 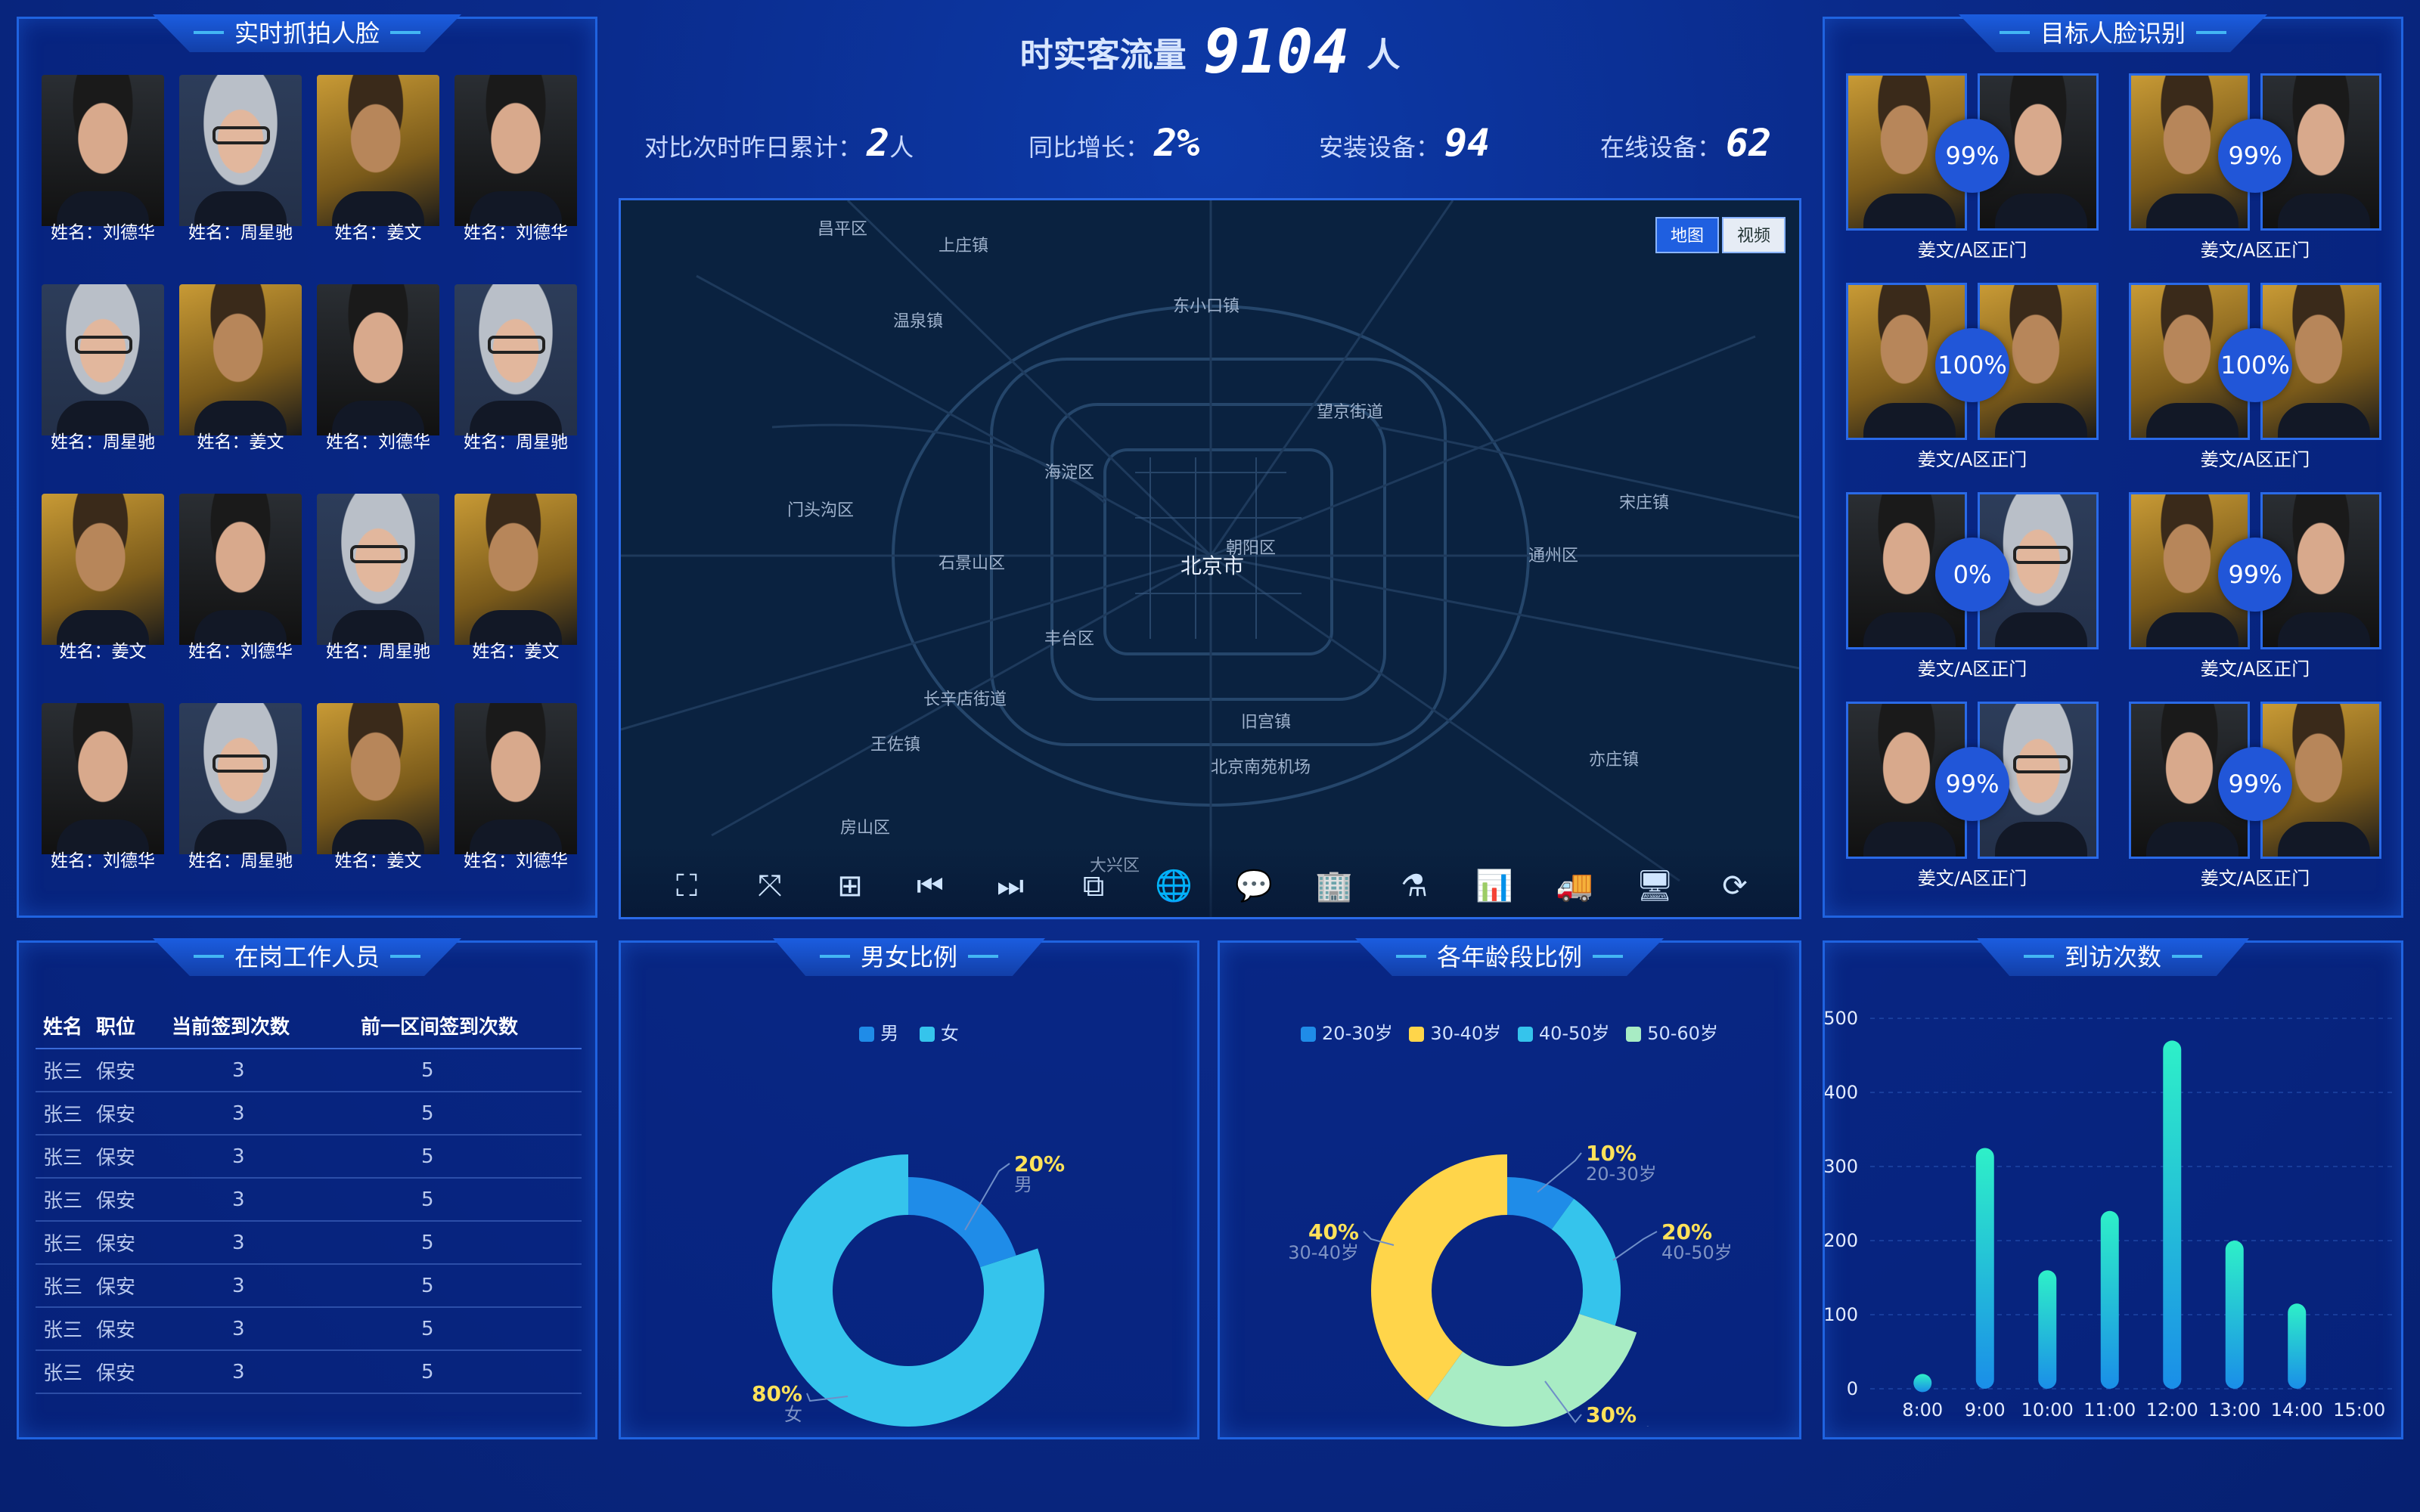 I want to click on globe-icon: 🌐, so click(x=1173, y=886).